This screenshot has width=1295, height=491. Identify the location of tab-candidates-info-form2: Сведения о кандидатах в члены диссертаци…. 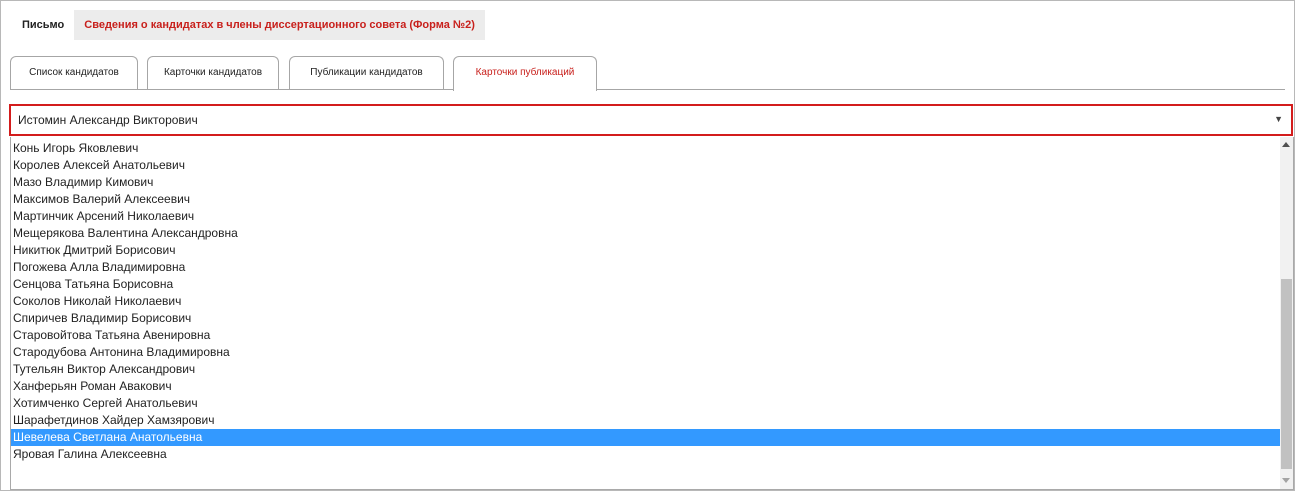
(279, 25).